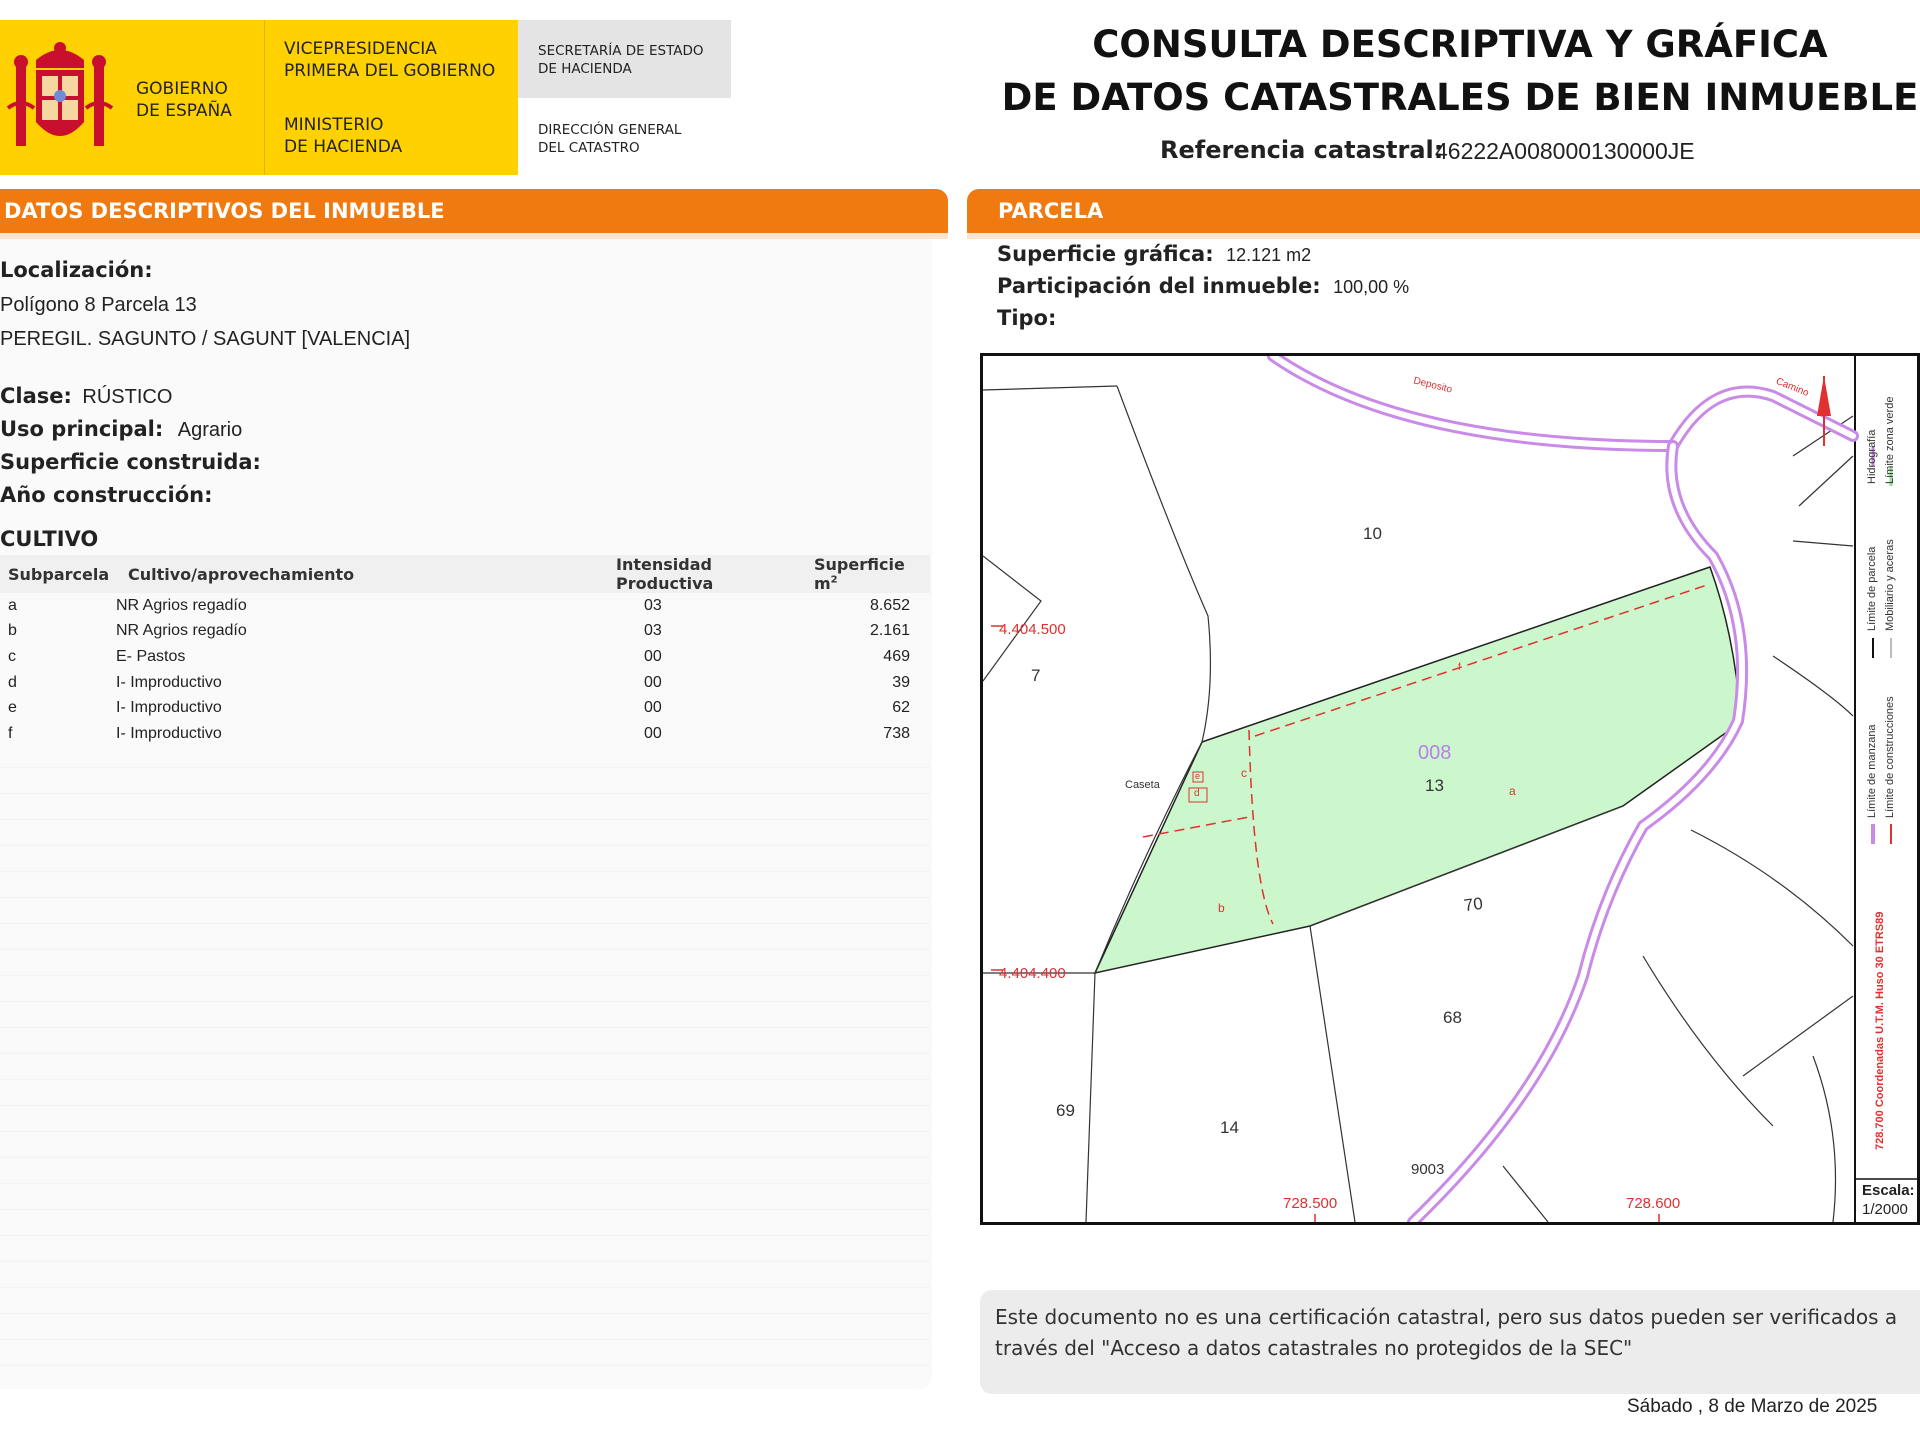  What do you see at coordinates (106, 495) in the screenshot?
I see `ano-construccion-label: Año construcción:` at bounding box center [106, 495].